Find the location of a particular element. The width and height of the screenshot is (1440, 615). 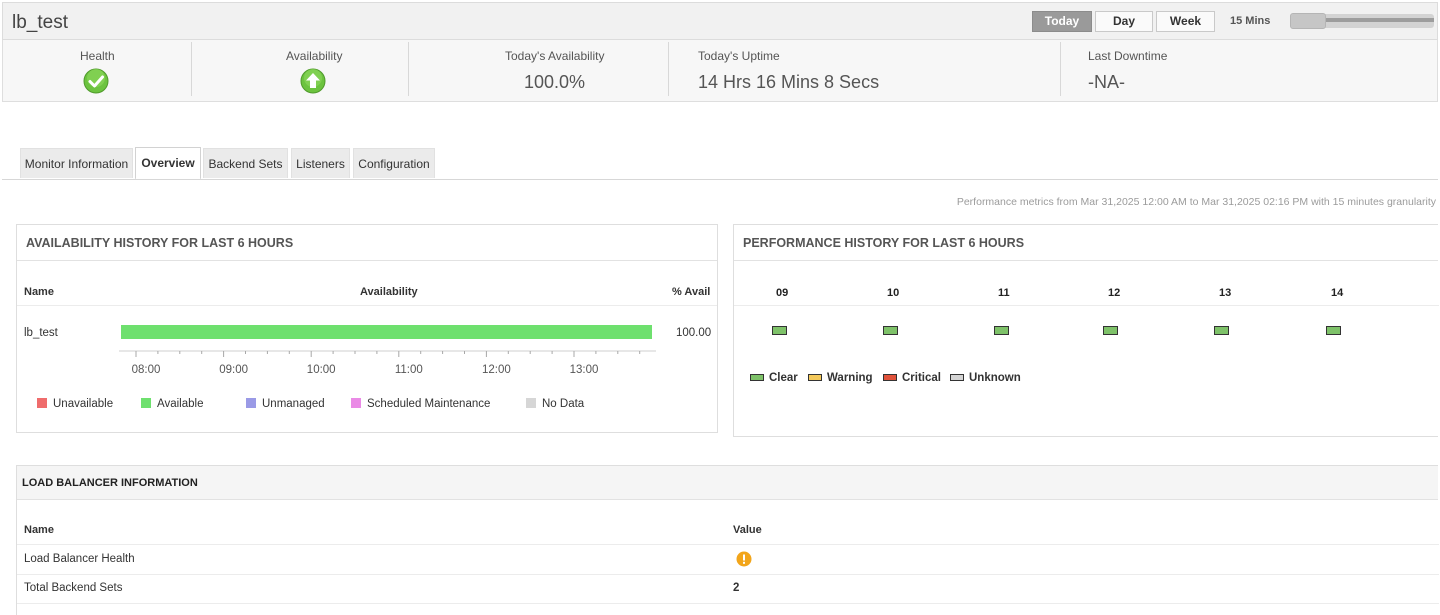

legend-unavailable: Unavailable is located at coordinates (75, 404).